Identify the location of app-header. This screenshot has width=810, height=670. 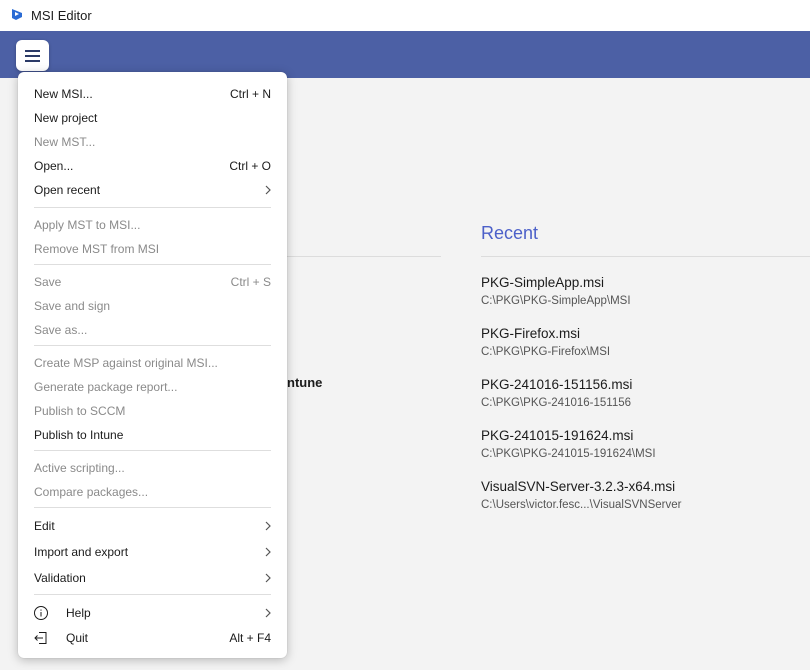
(405, 54).